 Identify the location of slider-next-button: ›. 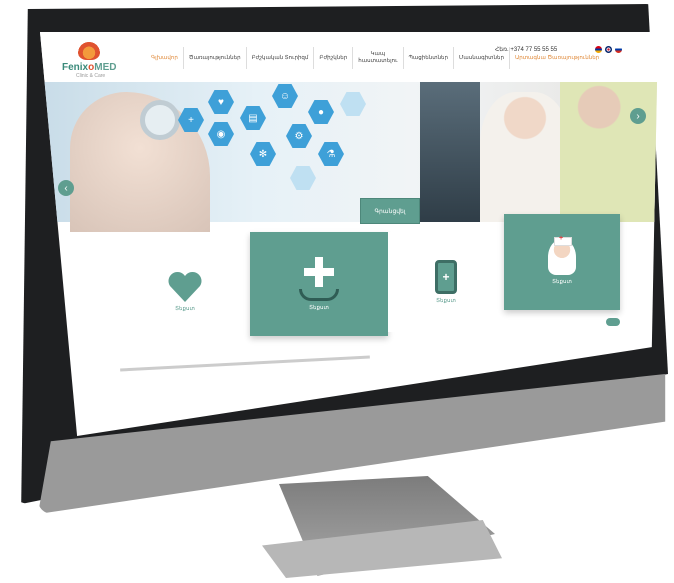
(638, 116).